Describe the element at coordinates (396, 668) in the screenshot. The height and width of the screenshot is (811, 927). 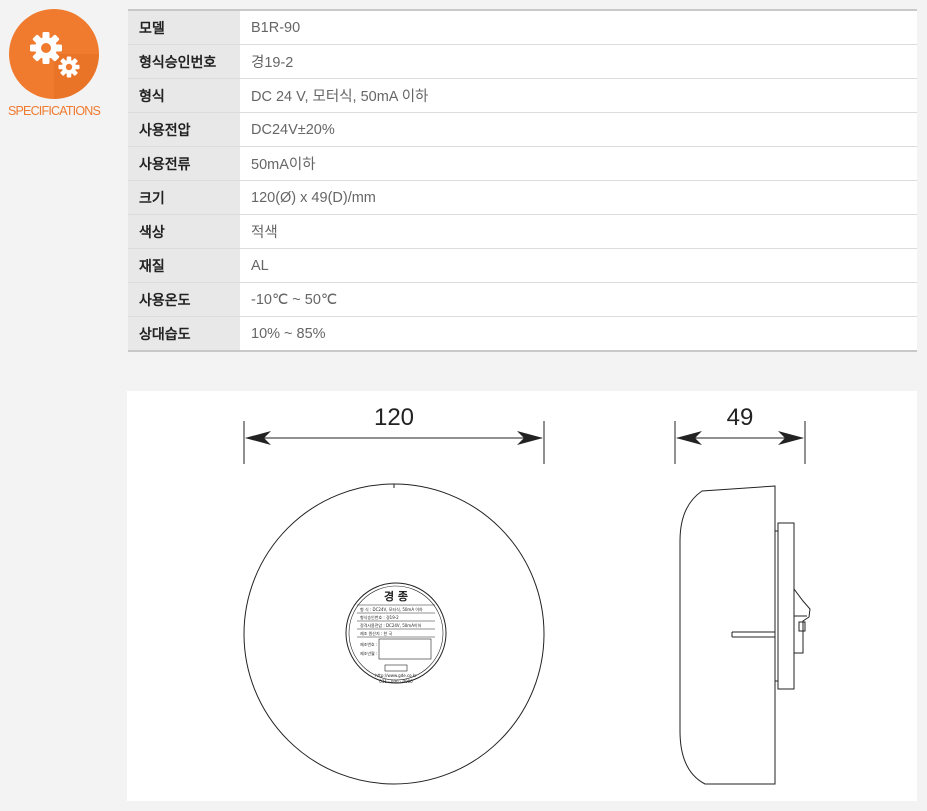
I see `maker-logo` at that location.